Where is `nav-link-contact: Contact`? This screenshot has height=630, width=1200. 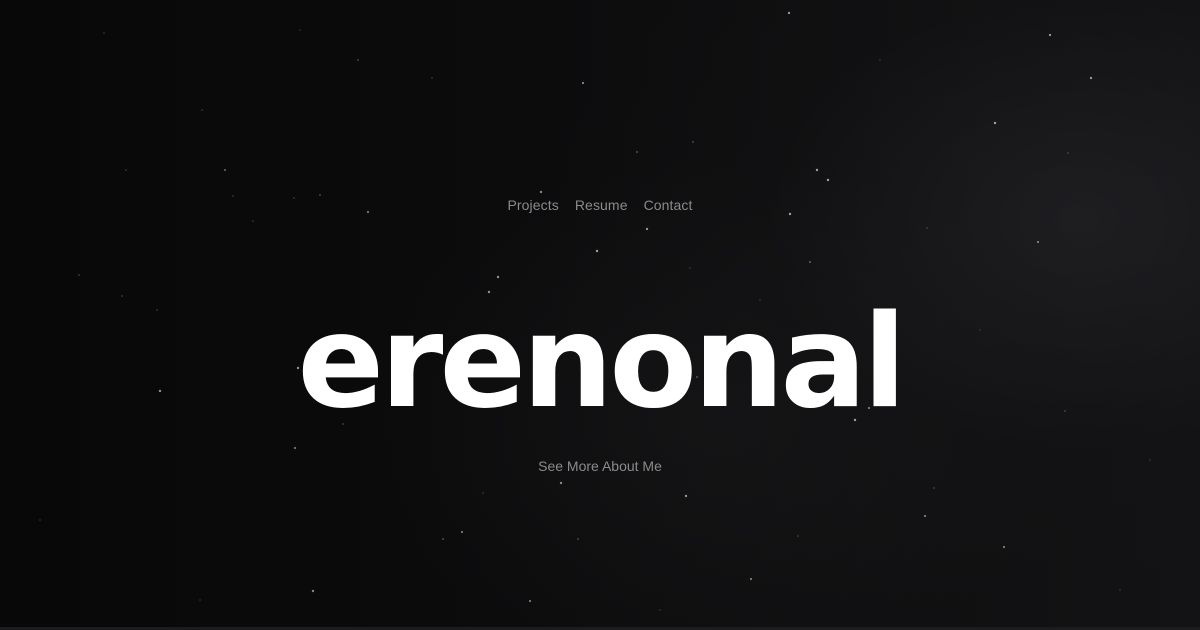
nav-link-contact: Contact is located at coordinates (668, 205).